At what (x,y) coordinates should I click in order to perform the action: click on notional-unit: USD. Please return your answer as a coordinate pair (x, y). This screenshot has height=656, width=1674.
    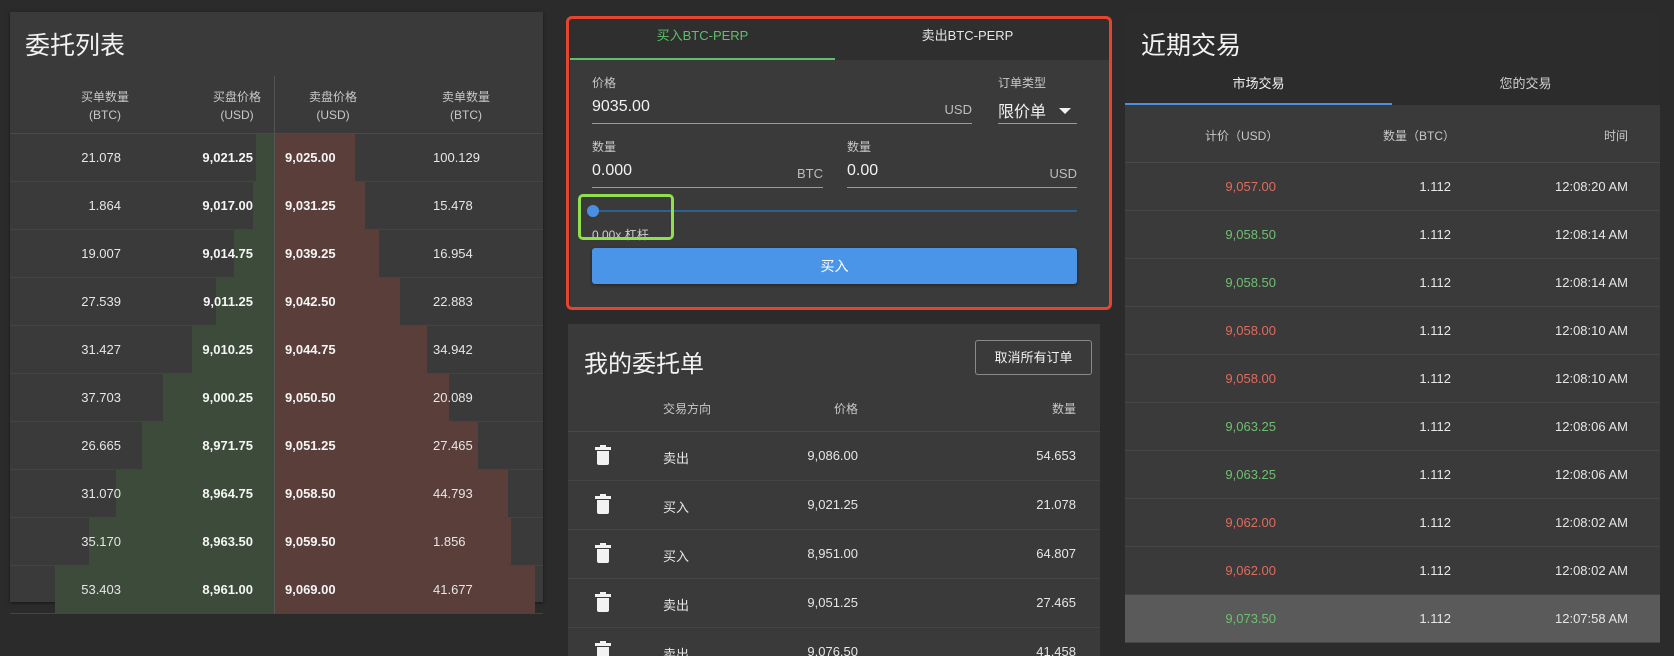
    Looking at the image, I should click on (1063, 173).